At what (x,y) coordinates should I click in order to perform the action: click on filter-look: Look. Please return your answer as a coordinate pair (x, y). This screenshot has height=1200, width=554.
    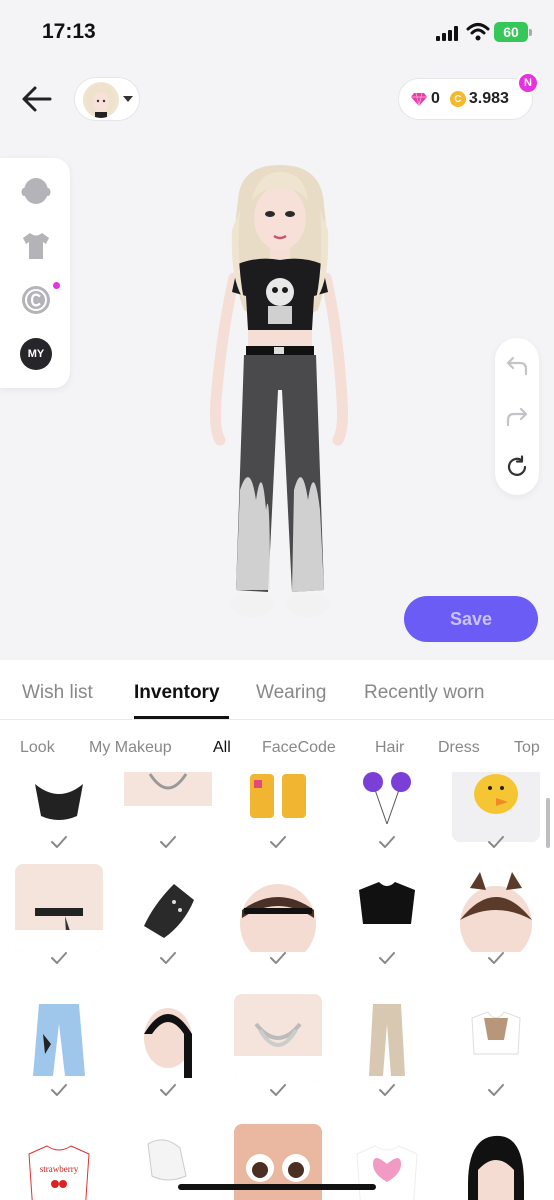
    Looking at the image, I should click on (37, 748).